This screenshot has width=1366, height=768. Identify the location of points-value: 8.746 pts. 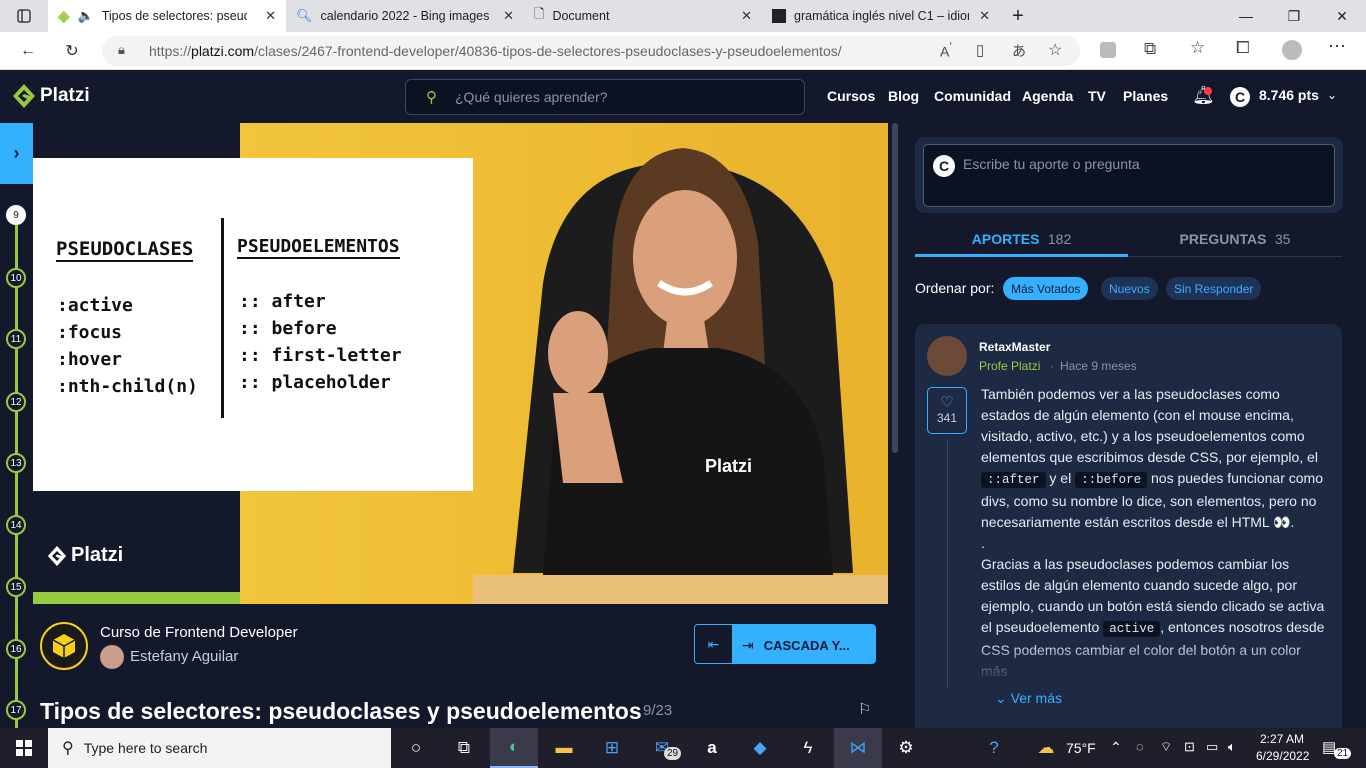
(1289, 95).